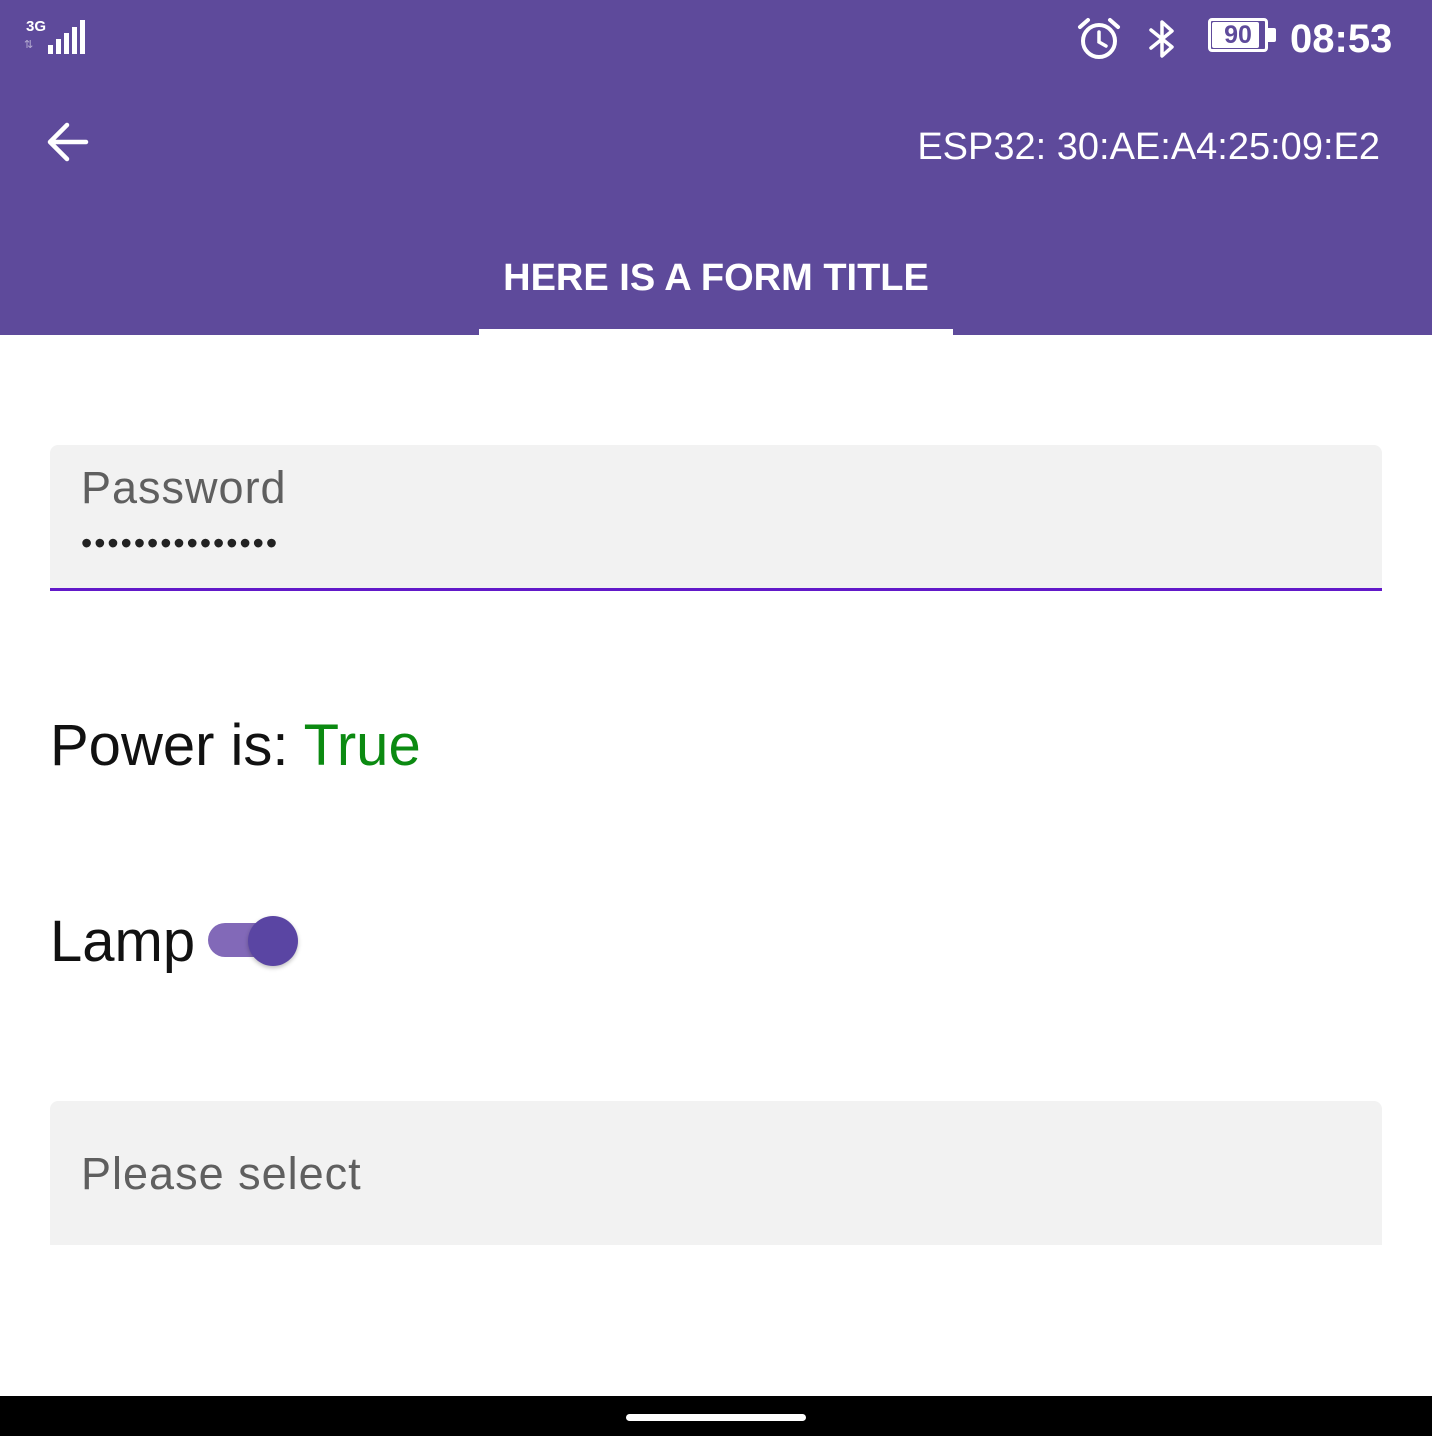  I want to click on battery-level-text: 90, so click(1238, 35).